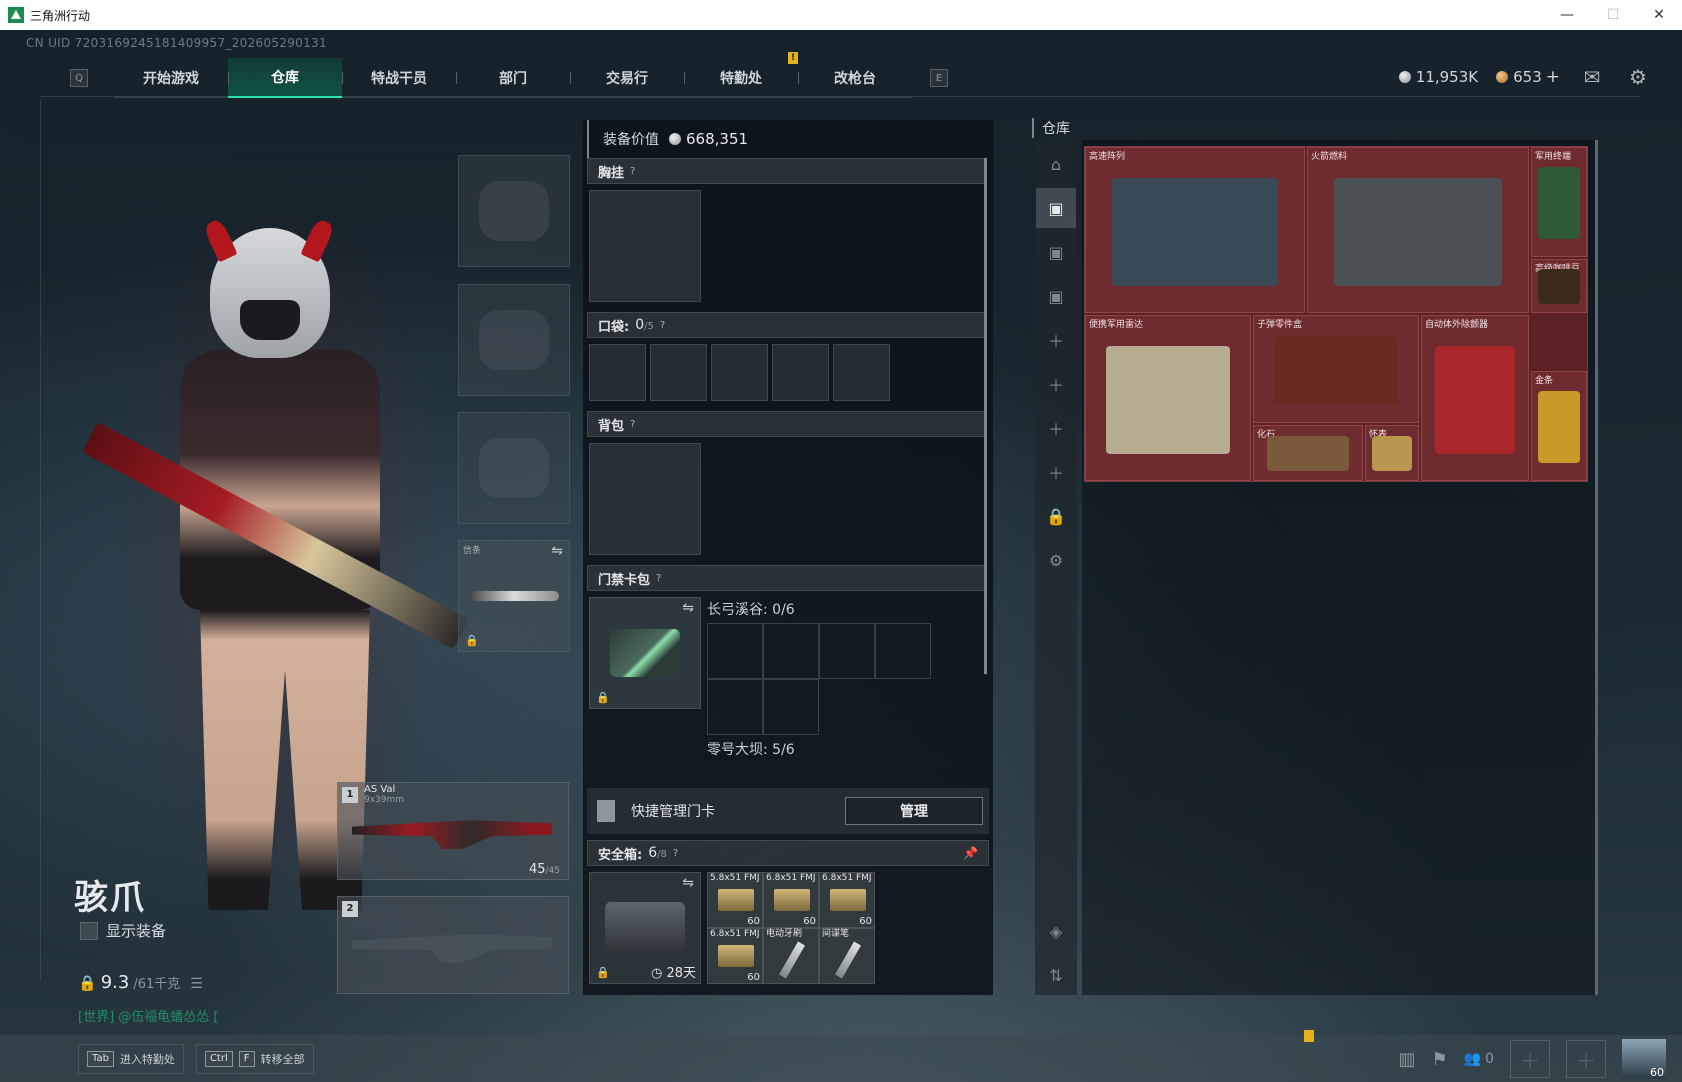 The width and height of the screenshot is (1682, 1082). Describe the element at coordinates (1056, 208) in the screenshot. I see `warehouse-tab-1-icon: ▣` at that location.